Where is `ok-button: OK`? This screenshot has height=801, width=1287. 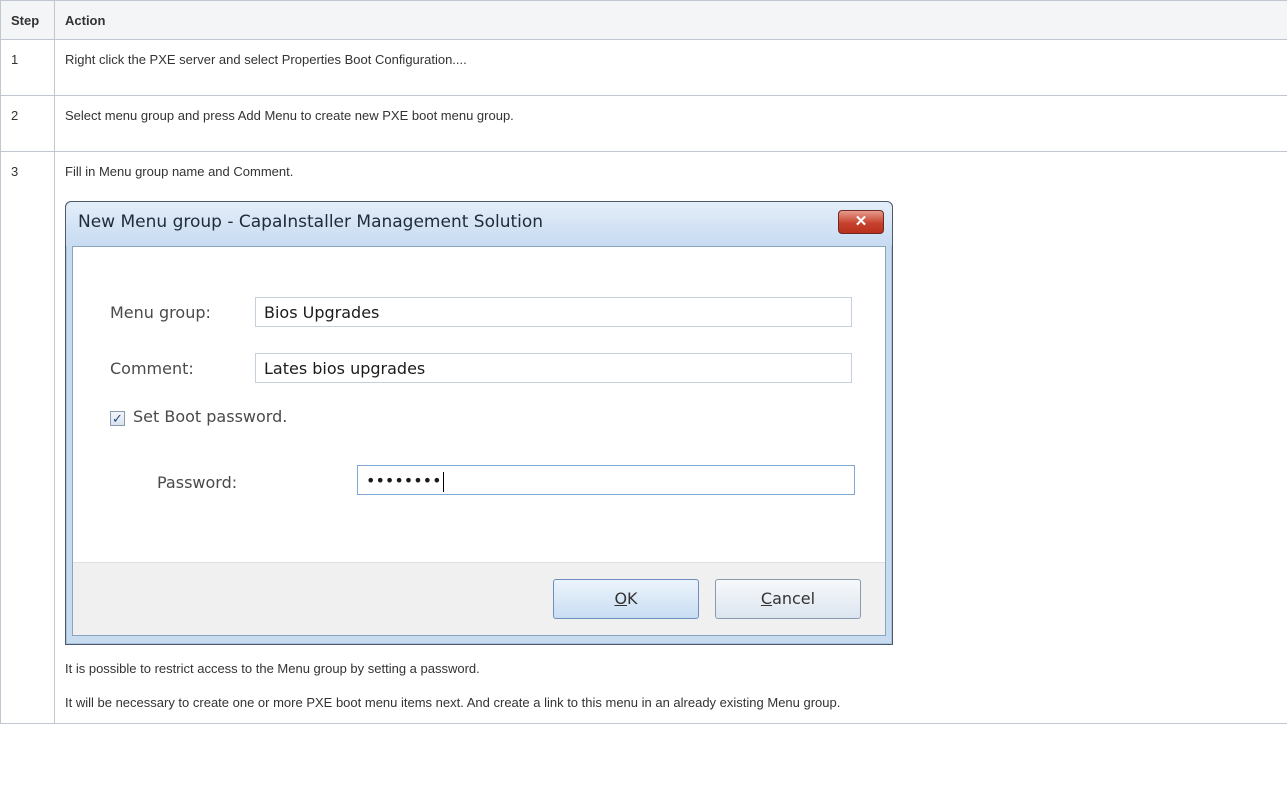 ok-button: OK is located at coordinates (626, 599).